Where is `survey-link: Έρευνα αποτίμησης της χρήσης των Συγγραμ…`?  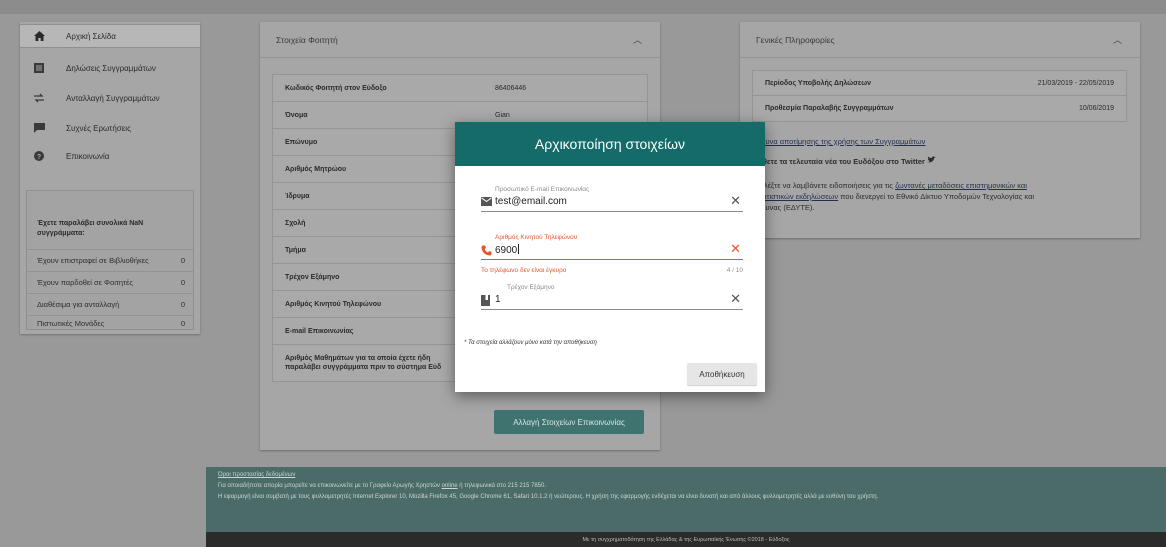 survey-link: Έρευνα αποτίμησης της χρήσης των Συγγραμ… is located at coordinates (838, 141).